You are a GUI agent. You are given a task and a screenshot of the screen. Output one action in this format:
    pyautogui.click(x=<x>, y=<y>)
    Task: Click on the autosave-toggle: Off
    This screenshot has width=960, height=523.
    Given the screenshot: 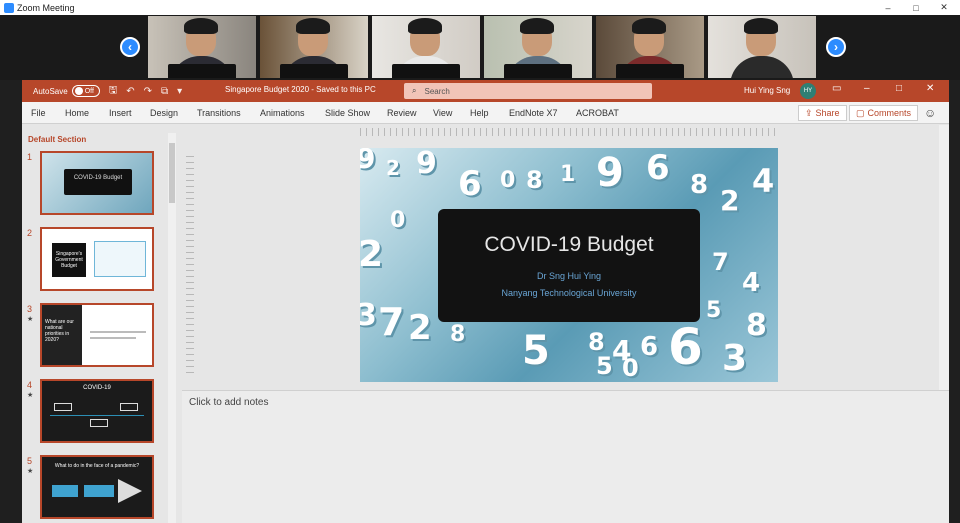 What is the action you would take?
    pyautogui.click(x=85, y=91)
    